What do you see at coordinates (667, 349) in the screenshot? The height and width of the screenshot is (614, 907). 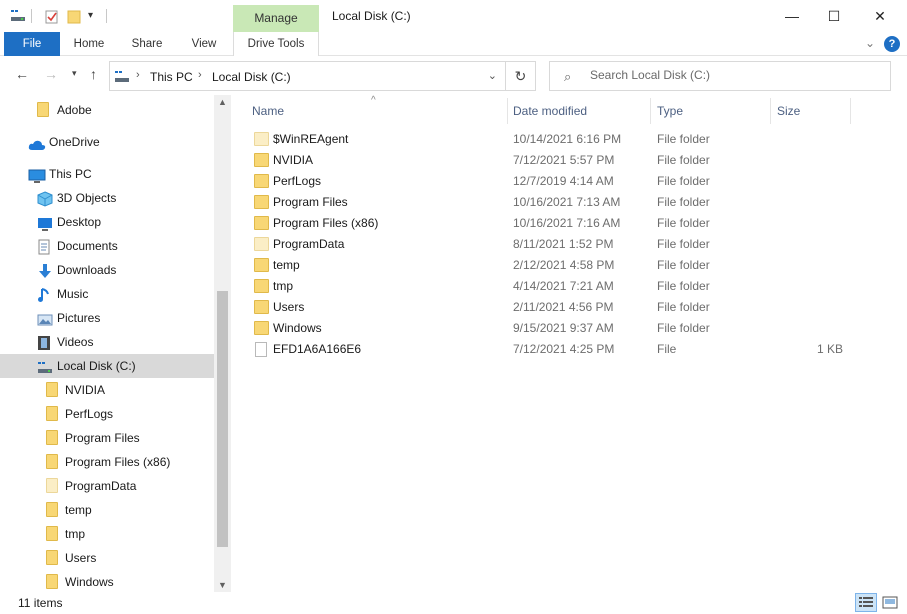 I see `file-type: File` at bounding box center [667, 349].